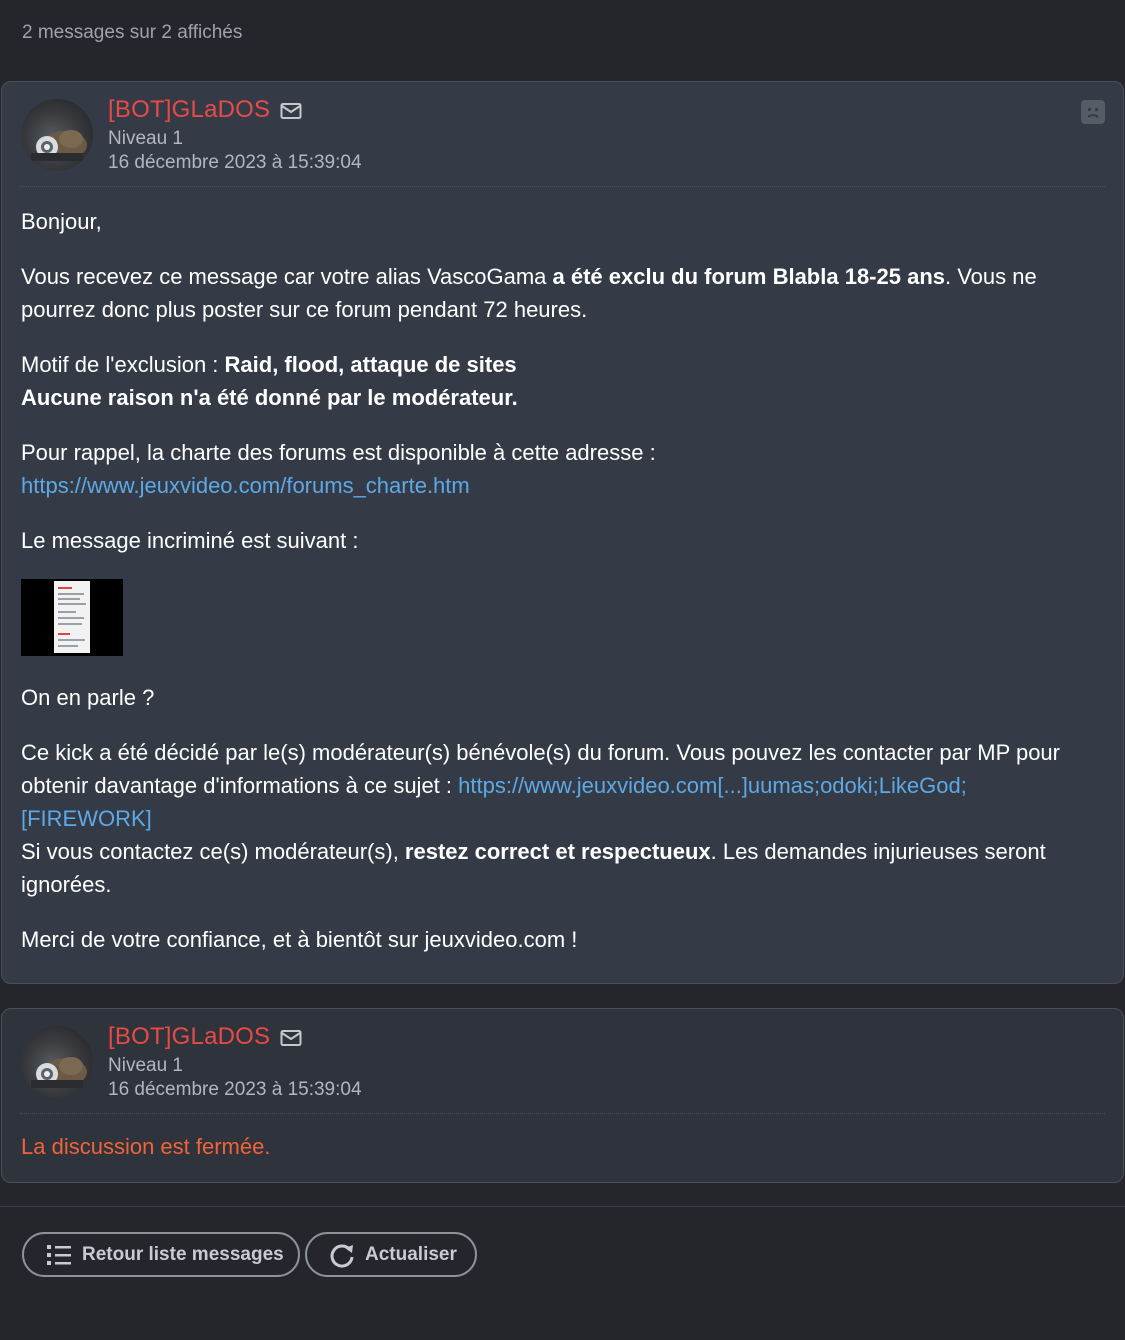 The height and width of the screenshot is (1340, 1125). Describe the element at coordinates (132, 32) in the screenshot. I see `messages-count: 2 messages sur 2 affichés` at that location.